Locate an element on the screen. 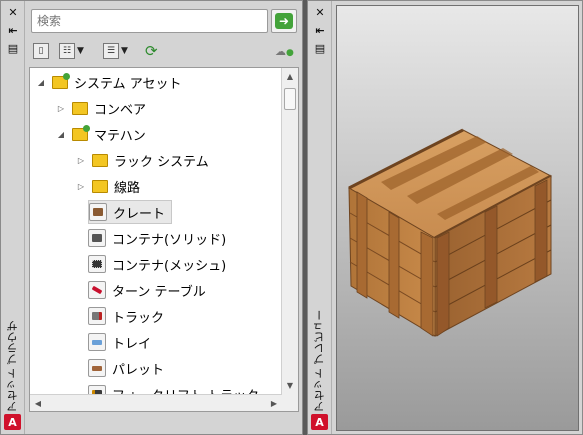 This screenshot has height=435, width=583. tree-item-label: コンベア is located at coordinates (120, 110).